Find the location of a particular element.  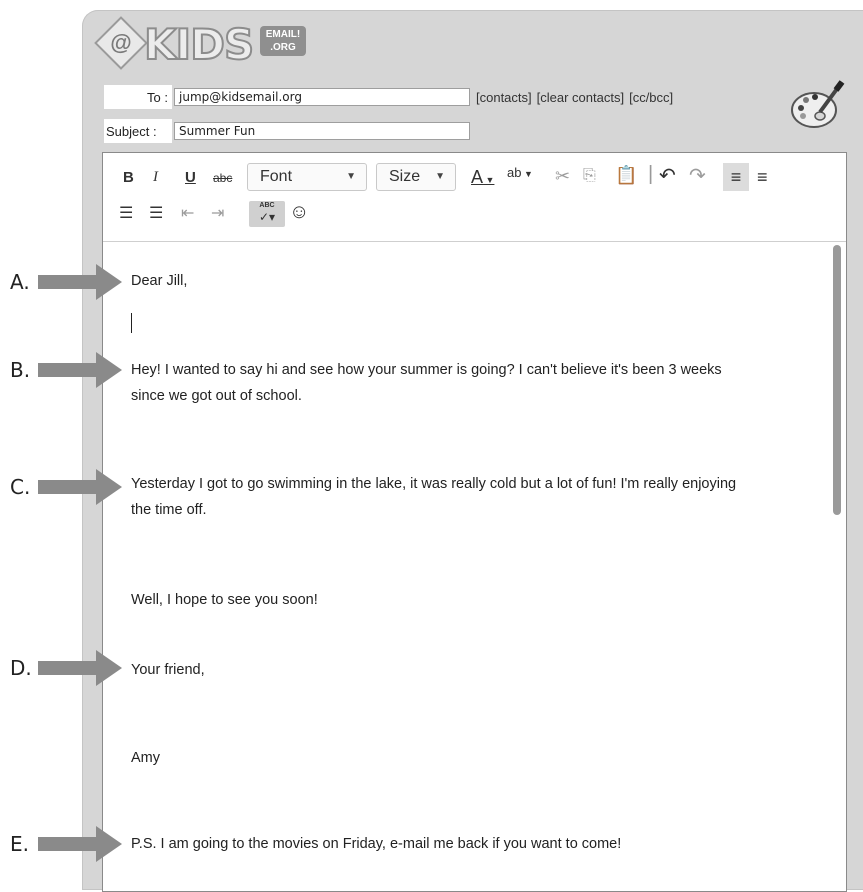

size-select: Size ▼ is located at coordinates (416, 177).